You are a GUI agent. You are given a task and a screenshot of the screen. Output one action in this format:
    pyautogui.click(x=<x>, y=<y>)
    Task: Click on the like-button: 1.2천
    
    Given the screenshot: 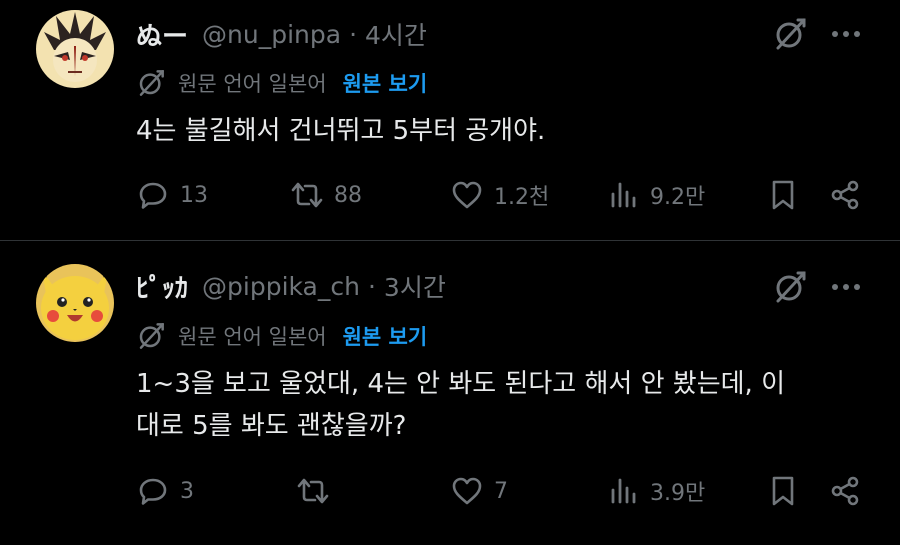 What is the action you would take?
    pyautogui.click(x=499, y=195)
    